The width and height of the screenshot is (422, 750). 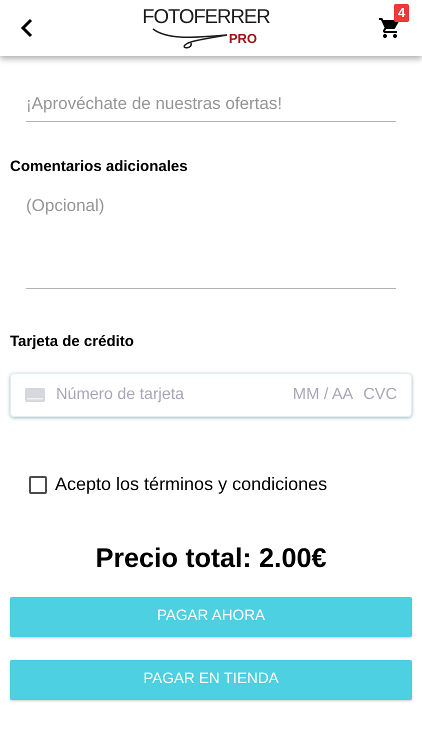 I want to click on cart-count-badge: 4, so click(x=402, y=13).